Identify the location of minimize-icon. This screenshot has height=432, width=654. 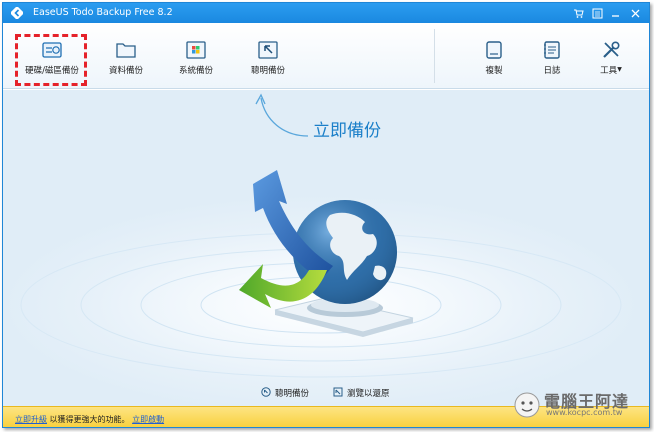
(615, 13).